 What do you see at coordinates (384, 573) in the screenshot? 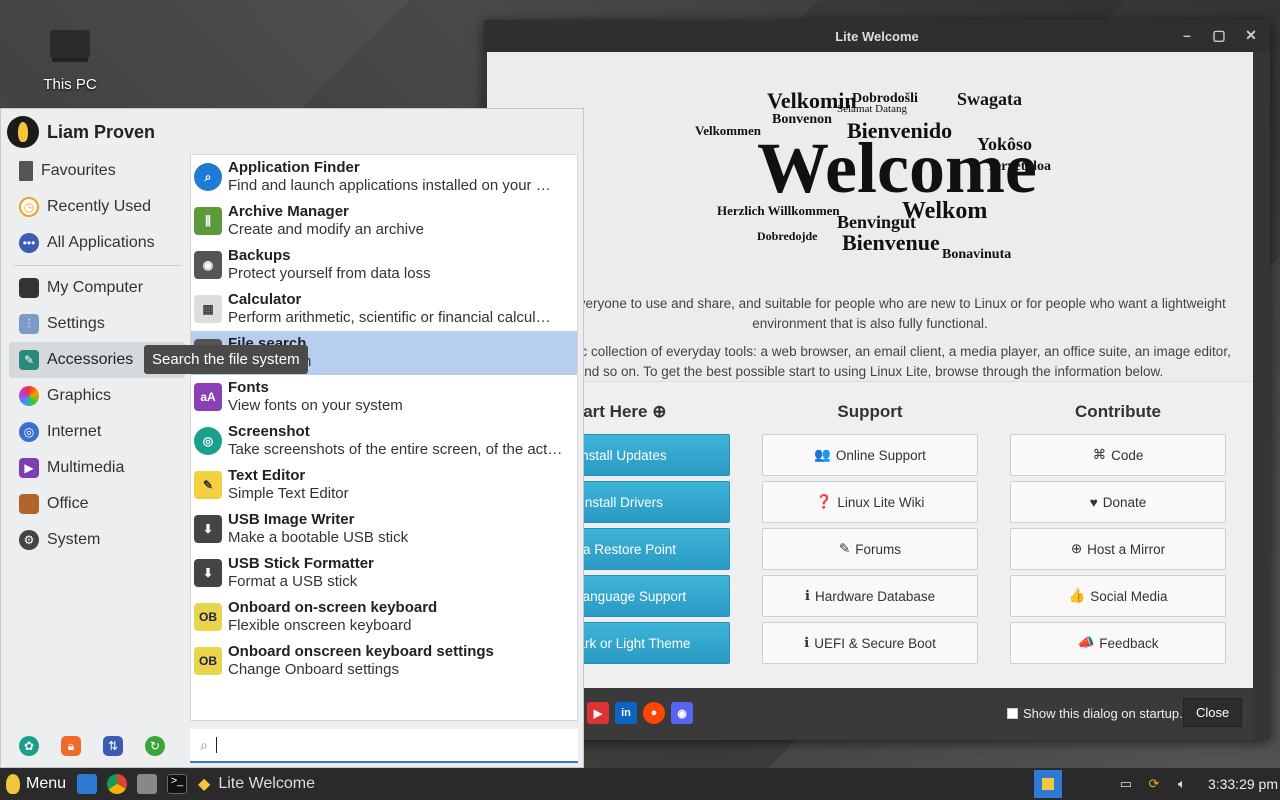
I see `app-usb-stick-formatter: ⬇ USB Stick Formatter Format a USB stick` at bounding box center [384, 573].